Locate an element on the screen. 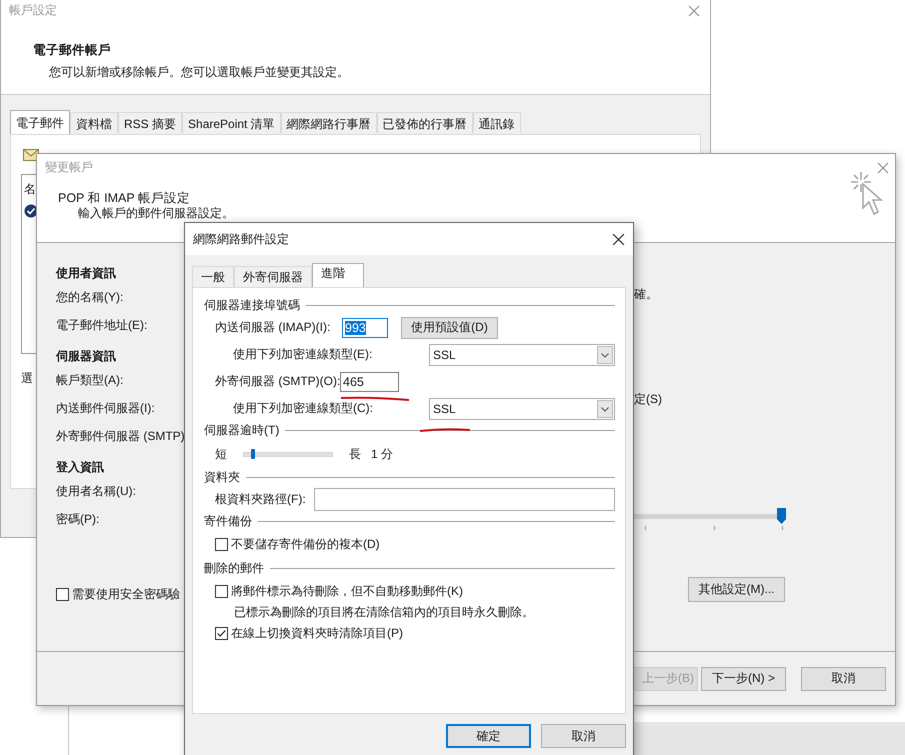 The image size is (905, 755). field-label: 根資料夾路徑(F): is located at coordinates (261, 499).